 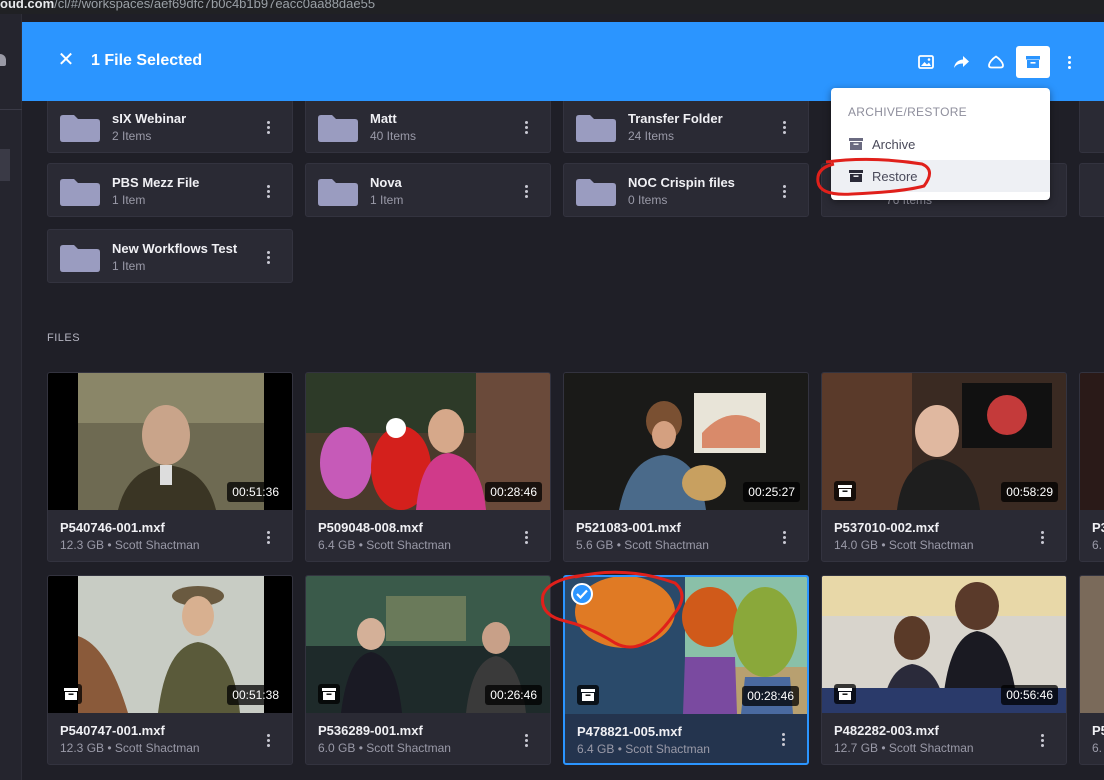 What do you see at coordinates (66, 60) in the screenshot?
I see `close-selection-button: ✕` at bounding box center [66, 60].